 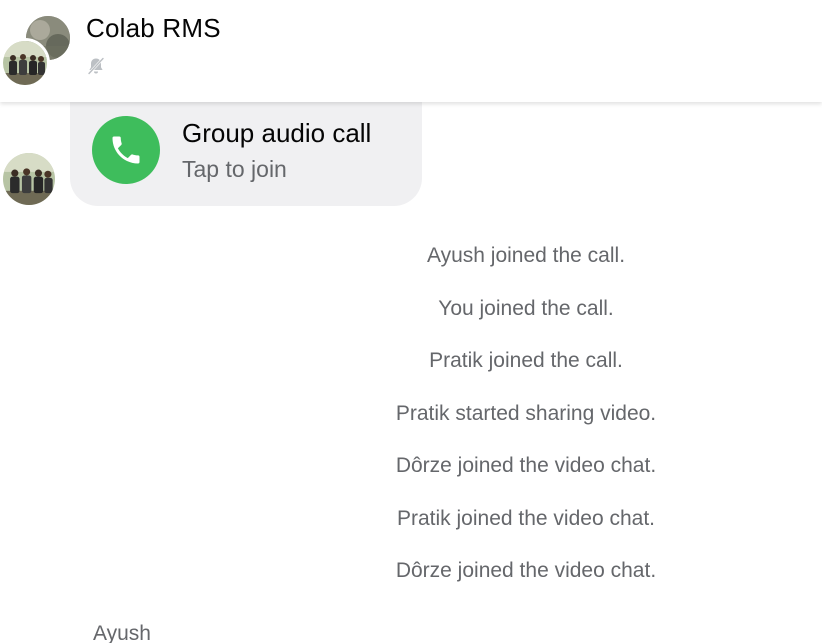 What do you see at coordinates (526, 255) in the screenshot?
I see `call-event: Ayush joined the call.` at bounding box center [526, 255].